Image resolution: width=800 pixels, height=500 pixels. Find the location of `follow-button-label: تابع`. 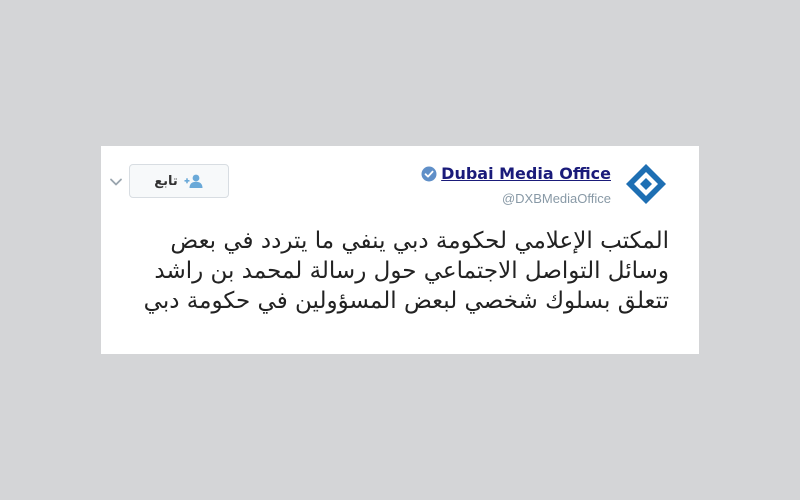

follow-button-label: تابع is located at coordinates (166, 181).